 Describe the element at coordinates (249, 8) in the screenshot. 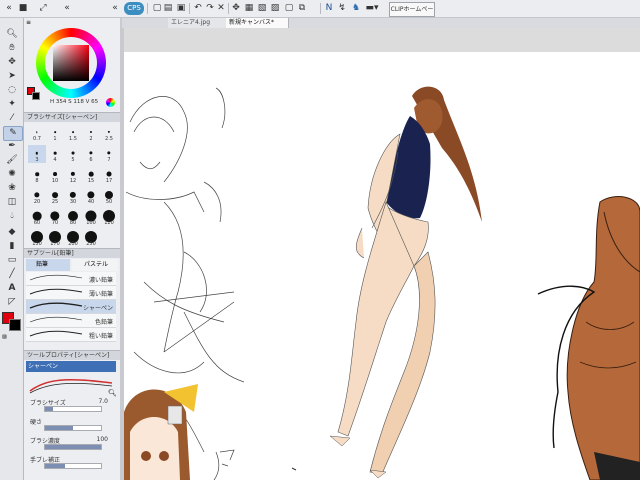

I see `clear-icon: ▦` at that location.